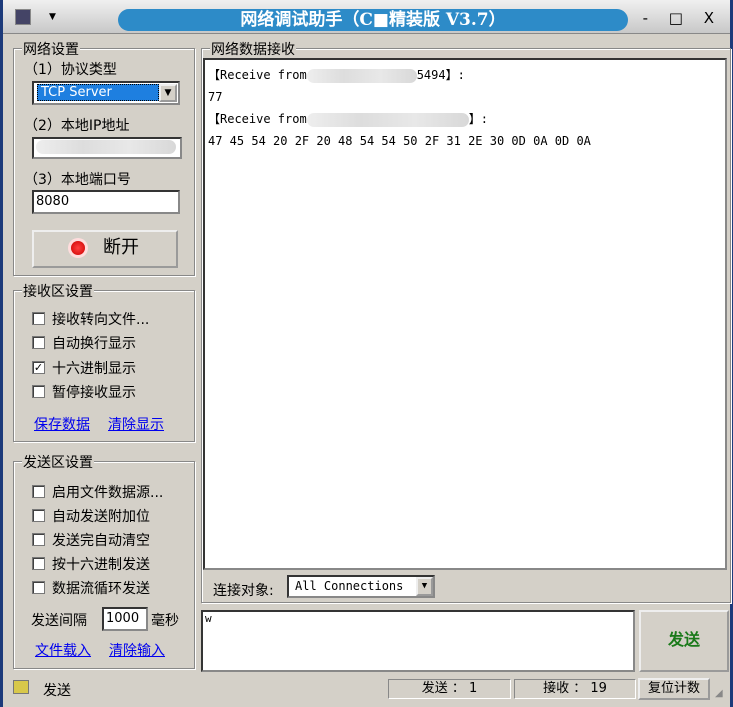 The height and width of the screenshot is (707, 733). I want to click on ip-label: （2）本地IP地址, so click(77, 126).